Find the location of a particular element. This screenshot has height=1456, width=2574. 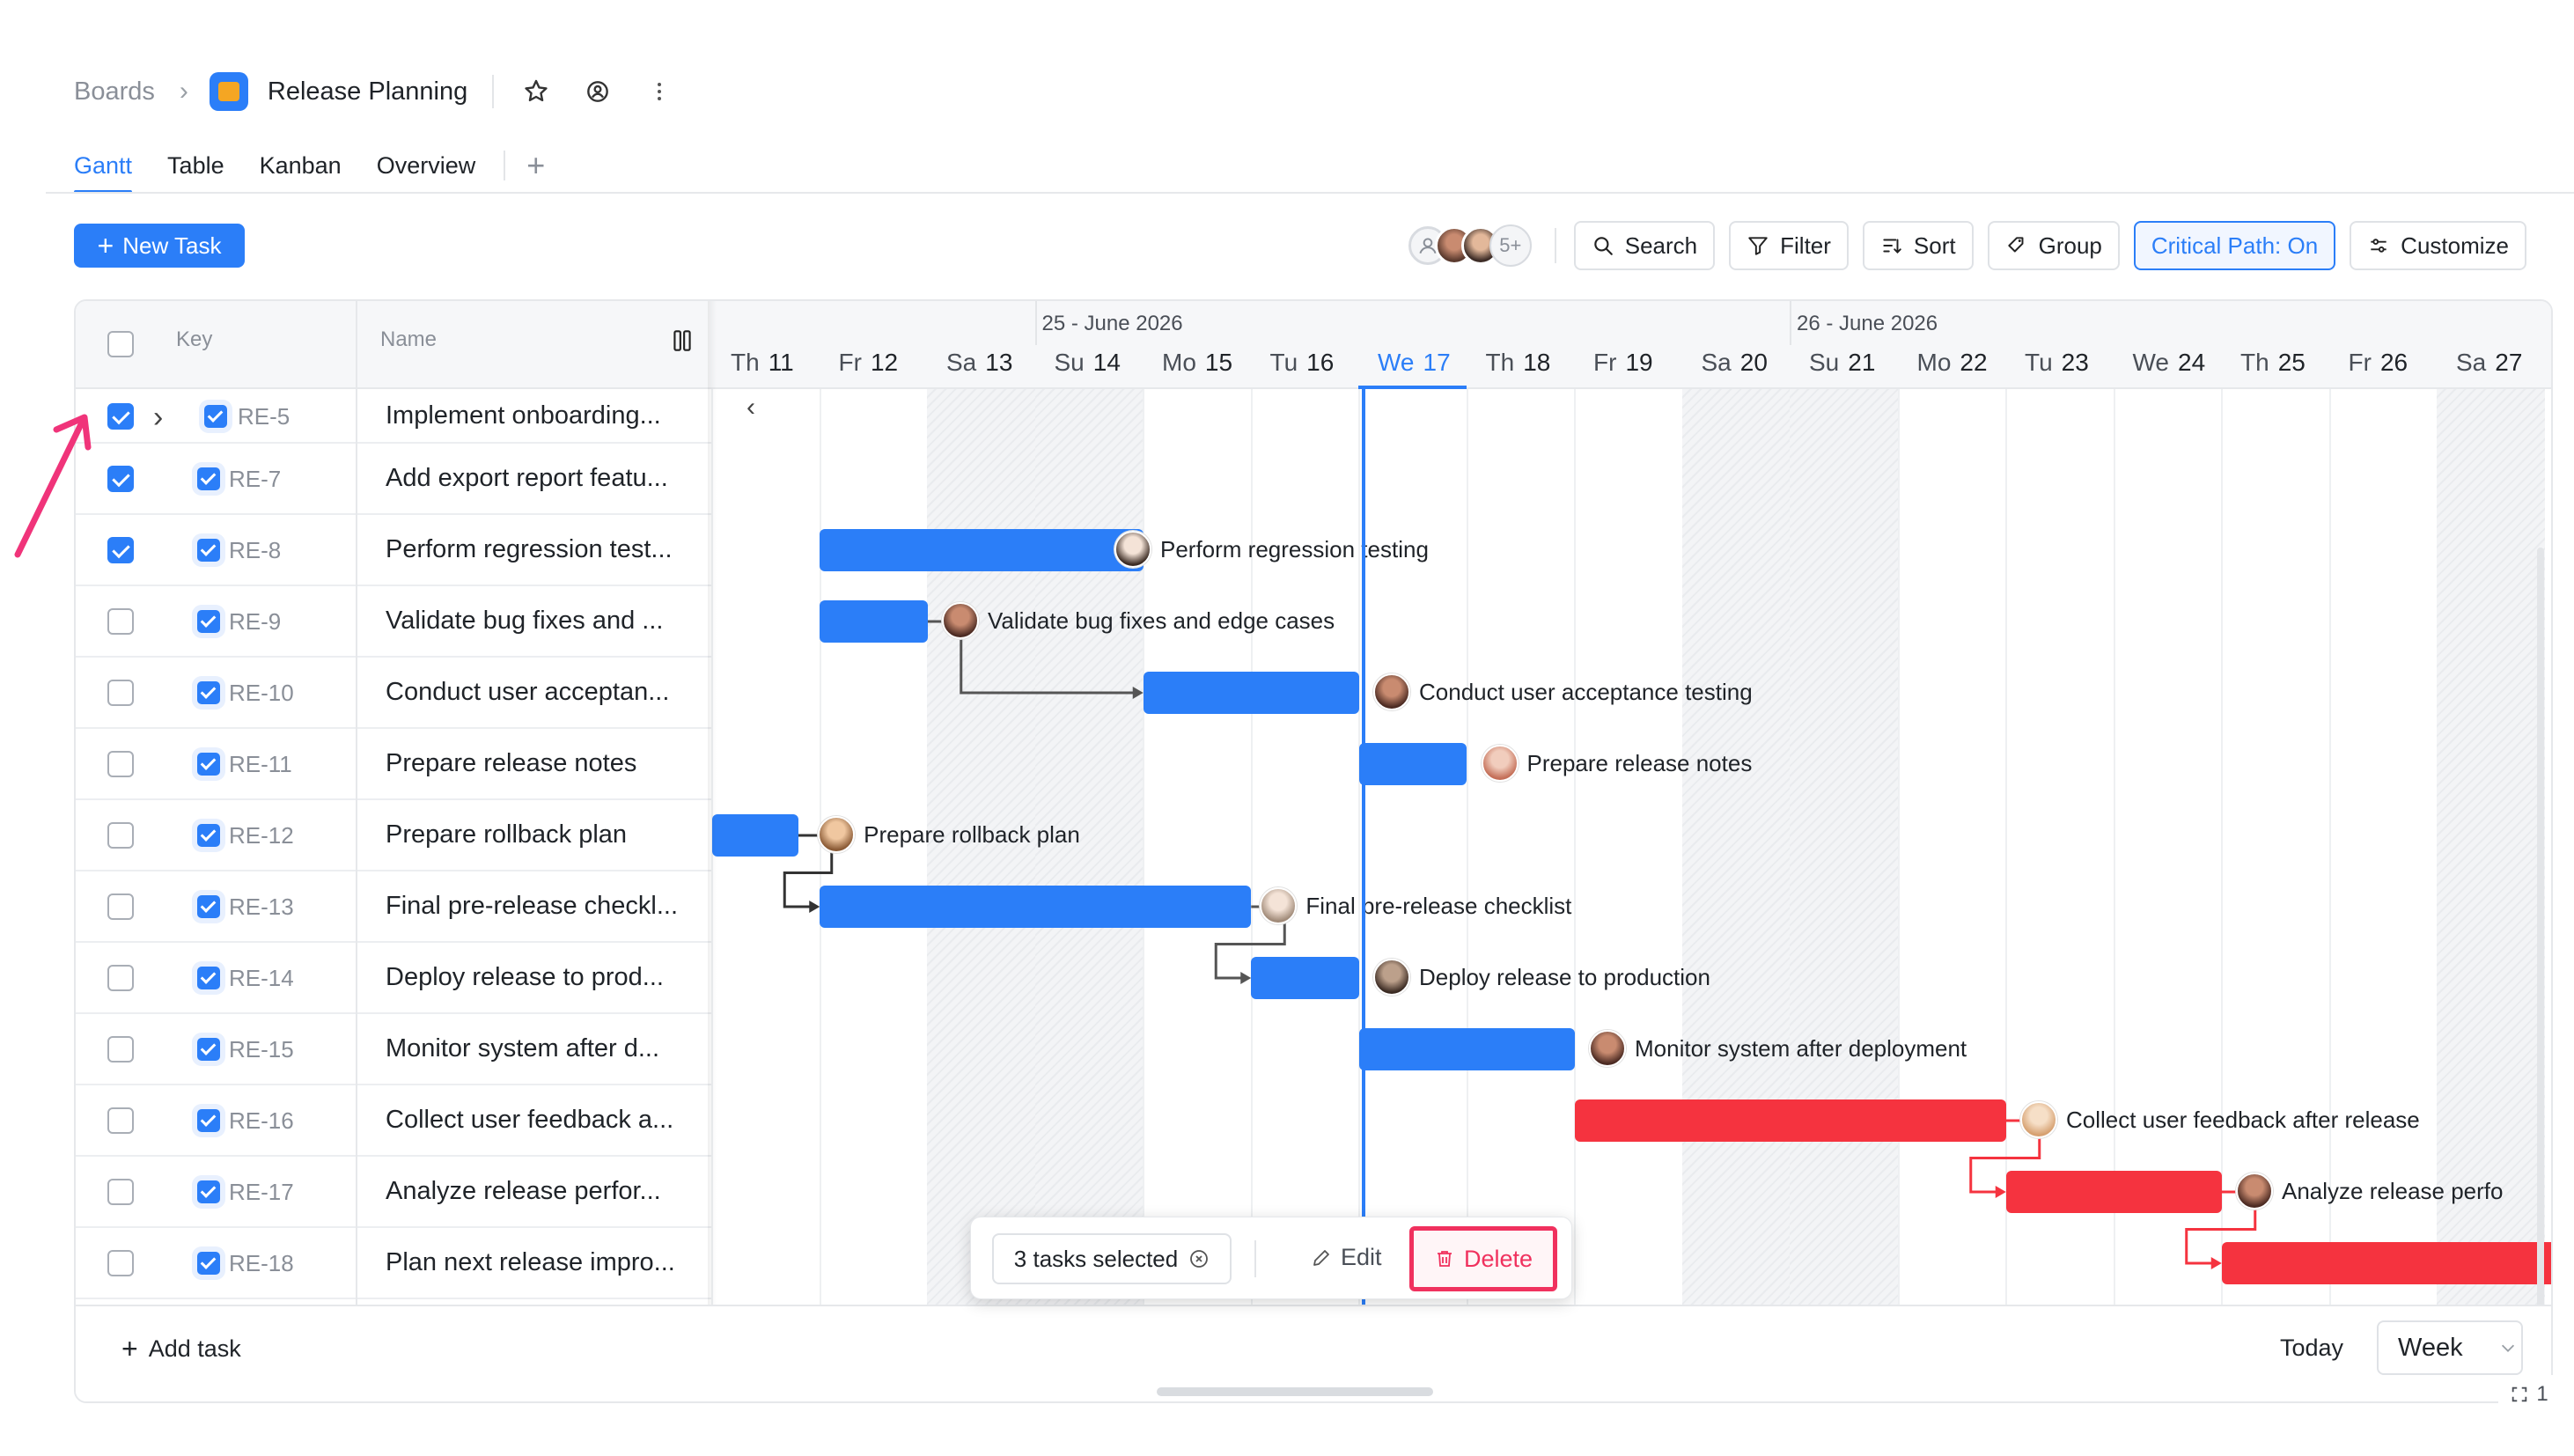

tabs-divider is located at coordinates (505, 165).